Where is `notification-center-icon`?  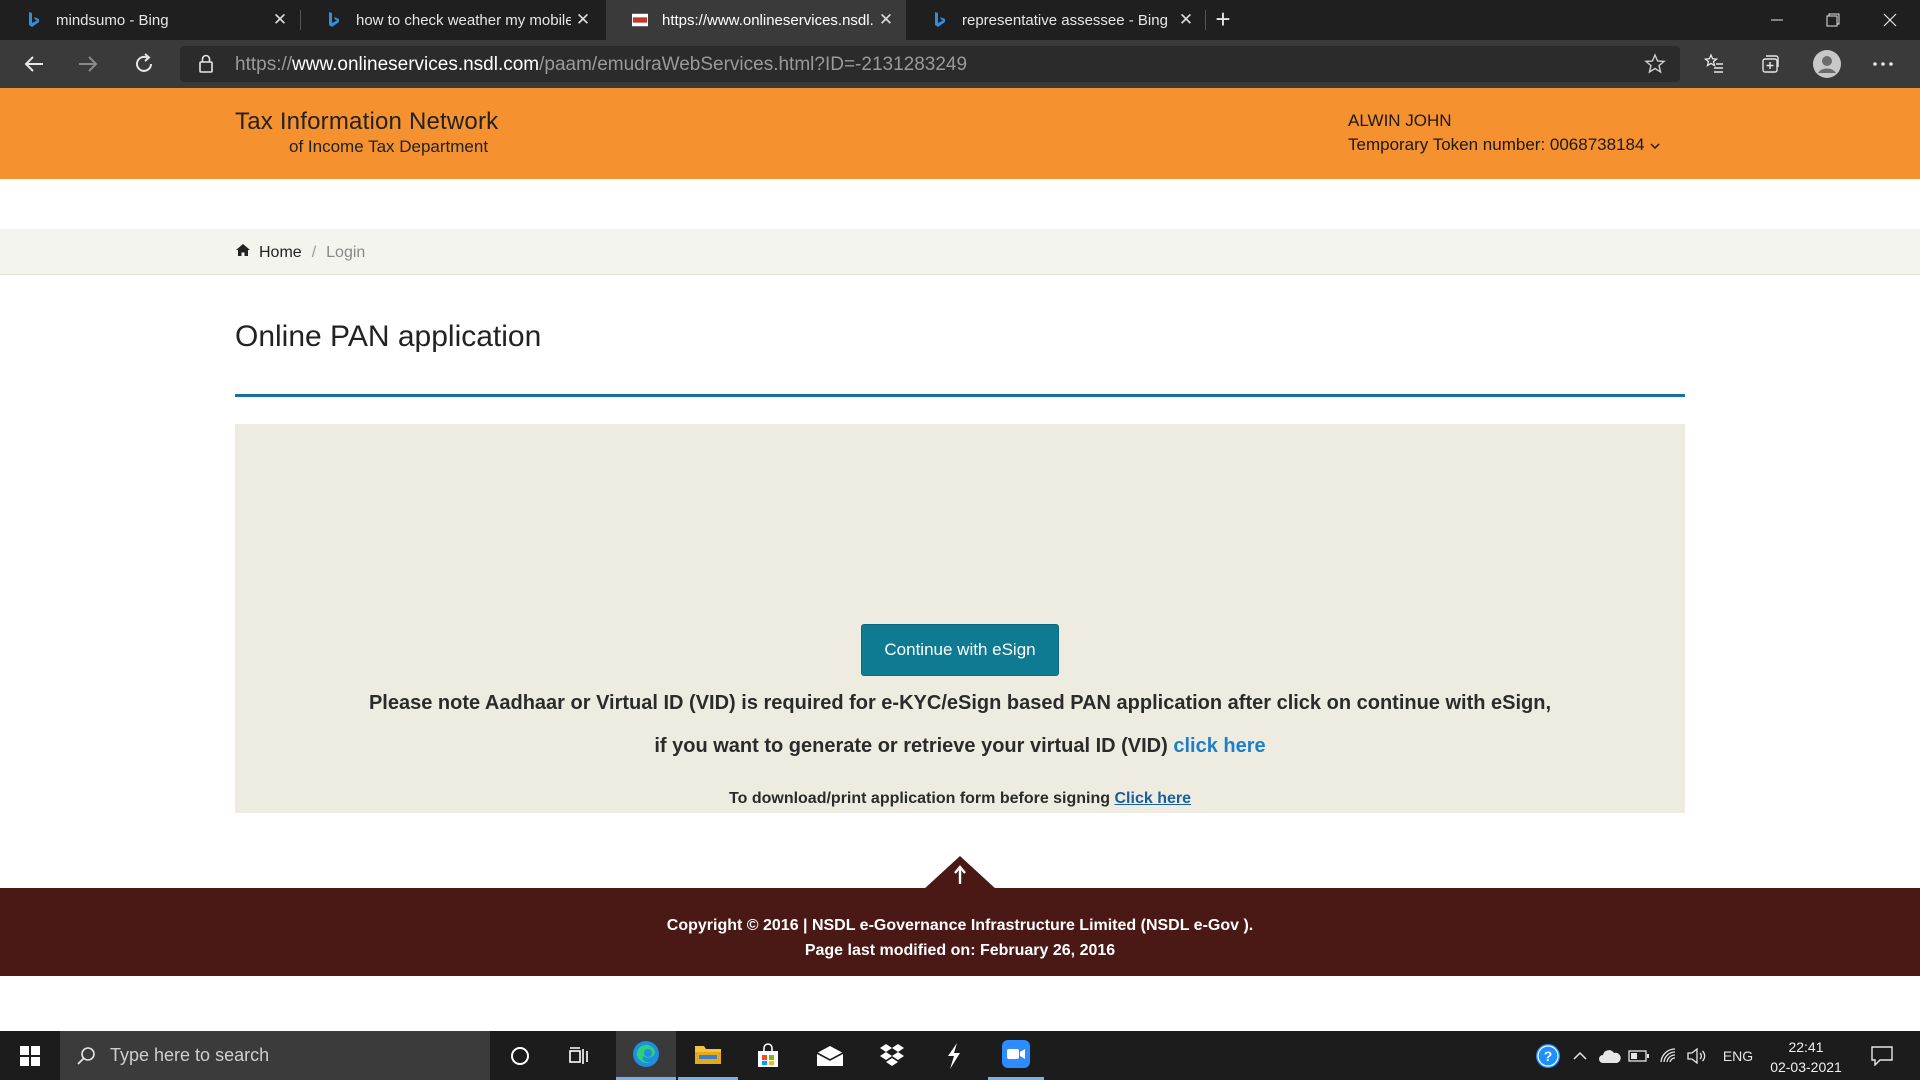
notification-center-icon is located at coordinates (1882, 1055).